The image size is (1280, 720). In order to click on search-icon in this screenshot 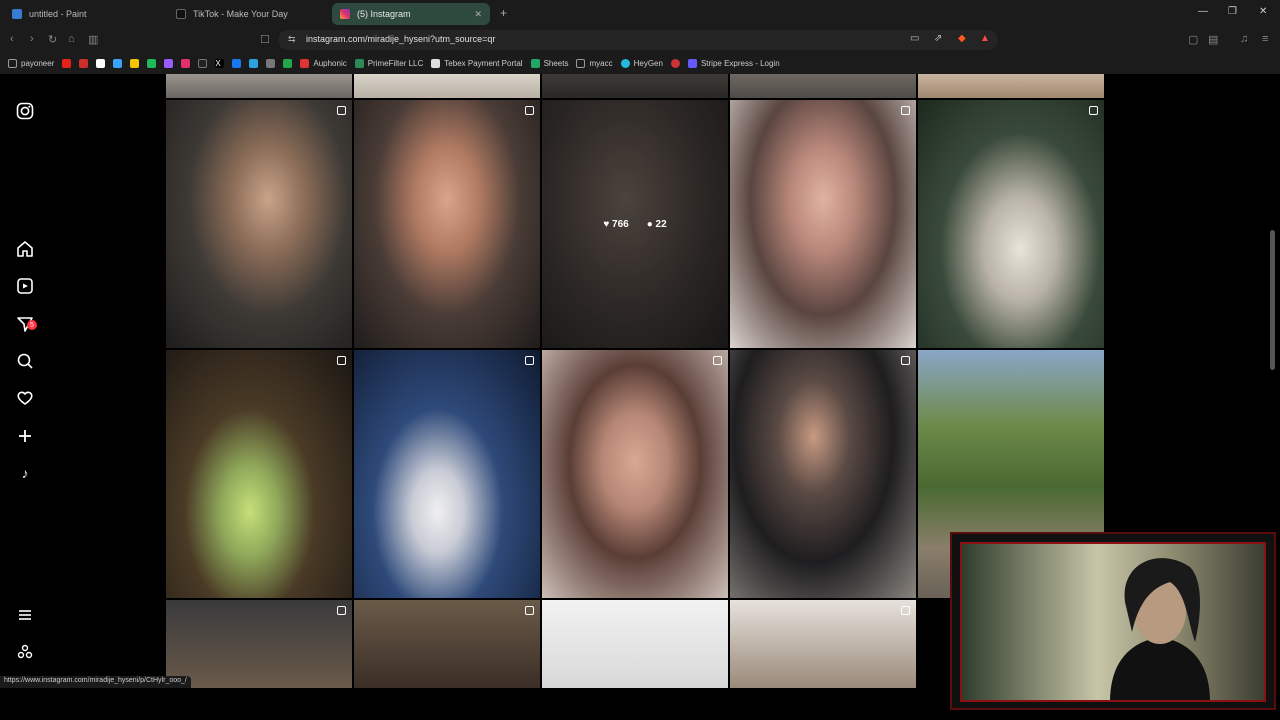, I will do `click(25, 361)`.